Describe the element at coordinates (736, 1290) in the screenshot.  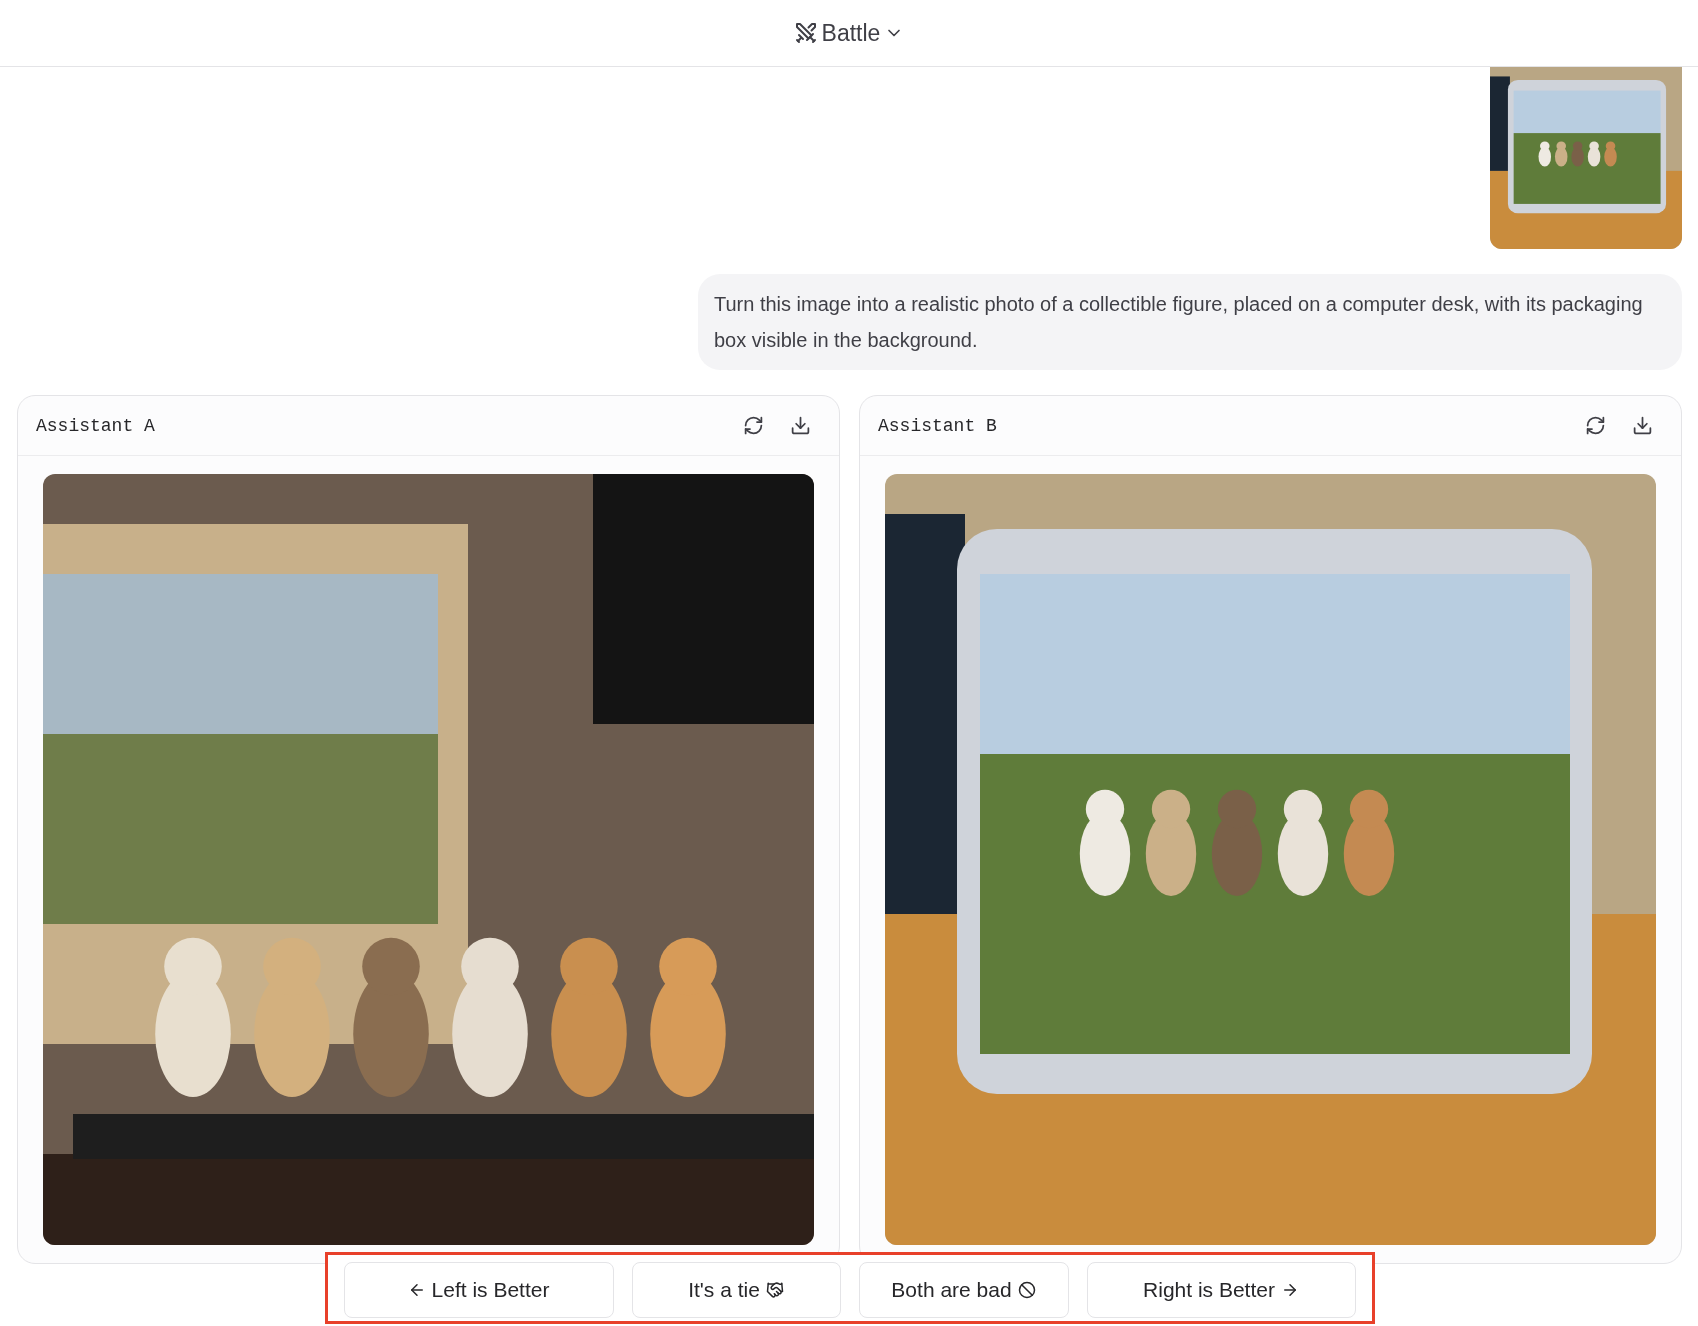
I see `vote-button: It's a tie` at that location.